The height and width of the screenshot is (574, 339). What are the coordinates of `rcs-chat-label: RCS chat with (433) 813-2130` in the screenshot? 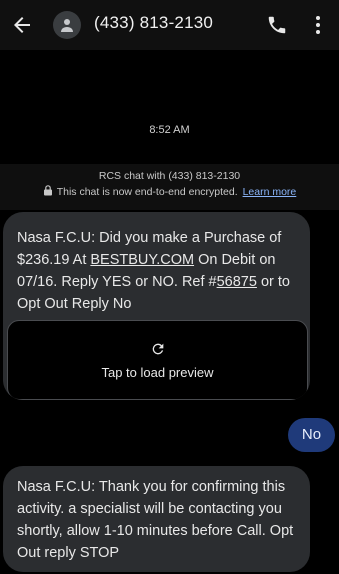 It's located at (169, 176).